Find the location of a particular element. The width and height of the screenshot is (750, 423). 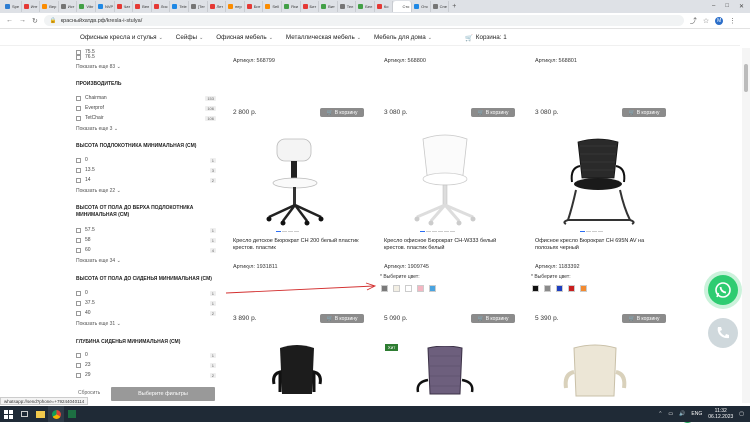

show-more-link: Показать еще 83 ⌄ is located at coordinates (98, 67).